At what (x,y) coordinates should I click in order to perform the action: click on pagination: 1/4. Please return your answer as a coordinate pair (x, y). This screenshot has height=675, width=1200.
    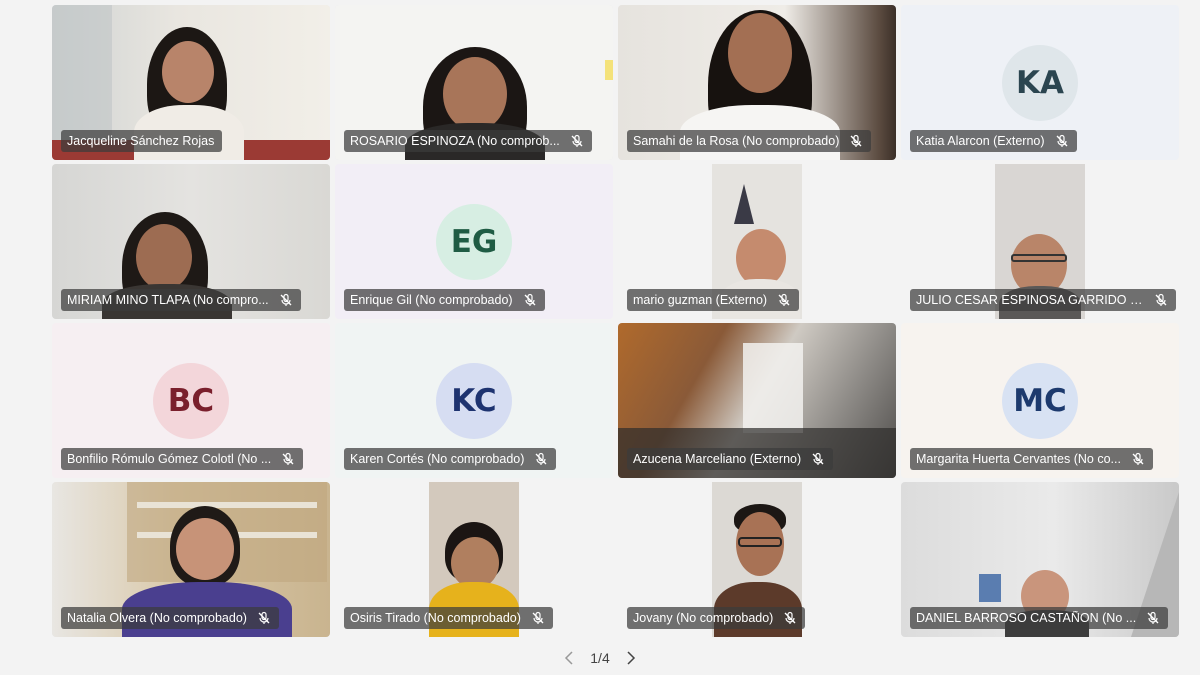
    Looking at the image, I should click on (600, 658).